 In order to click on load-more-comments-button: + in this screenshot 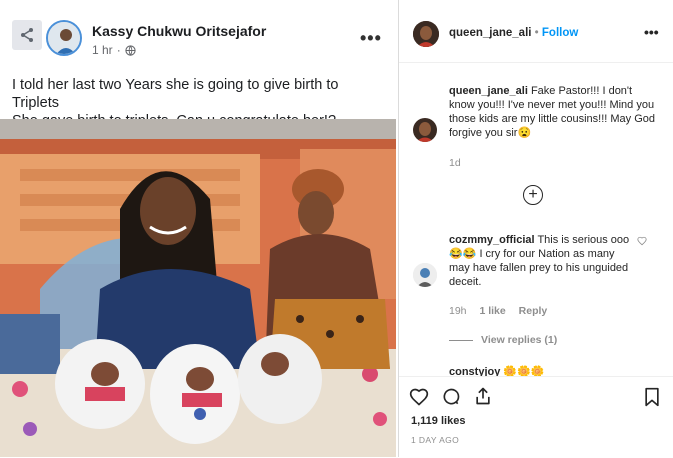, I will do `click(533, 195)`.